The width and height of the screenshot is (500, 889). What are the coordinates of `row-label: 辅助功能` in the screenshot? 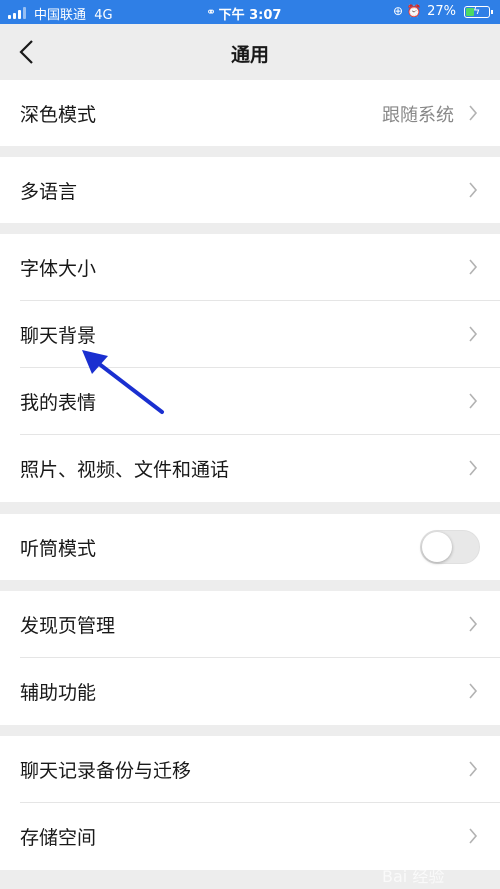 It's located at (58, 693).